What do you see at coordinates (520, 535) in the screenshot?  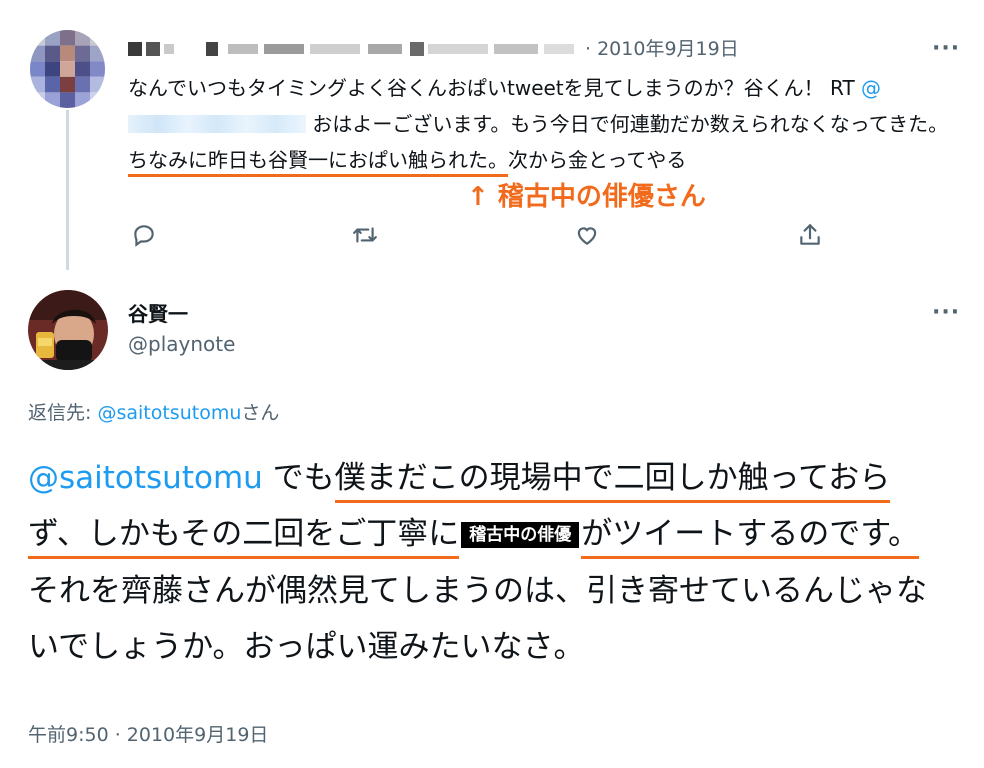 I see `actor-label-box: 稽古中の俳優` at bounding box center [520, 535].